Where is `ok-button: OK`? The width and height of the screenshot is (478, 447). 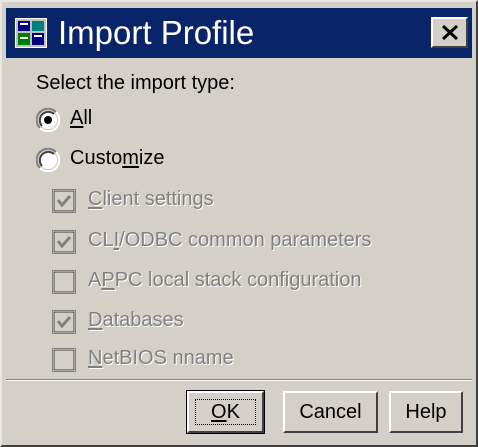 ok-button: OK is located at coordinates (225, 412).